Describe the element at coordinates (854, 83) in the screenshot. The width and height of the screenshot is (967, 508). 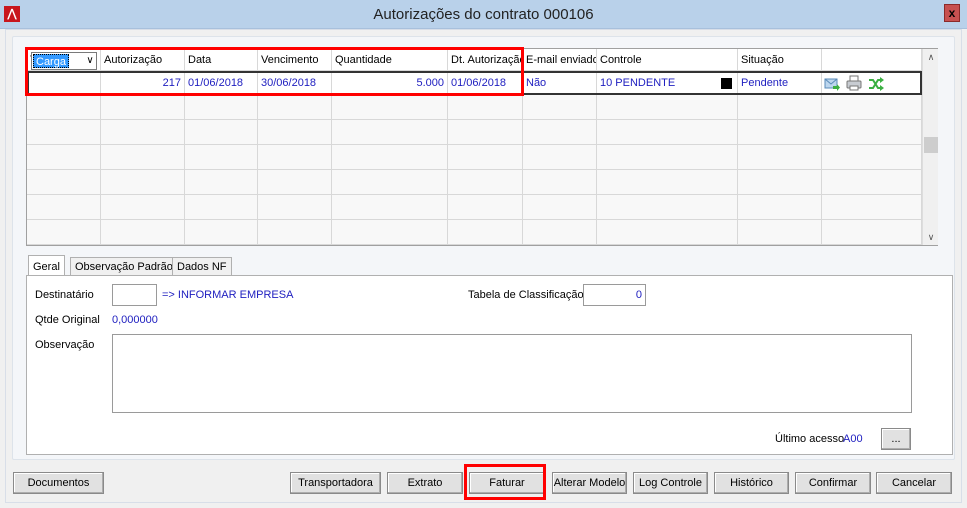
I see `print-icon` at that location.